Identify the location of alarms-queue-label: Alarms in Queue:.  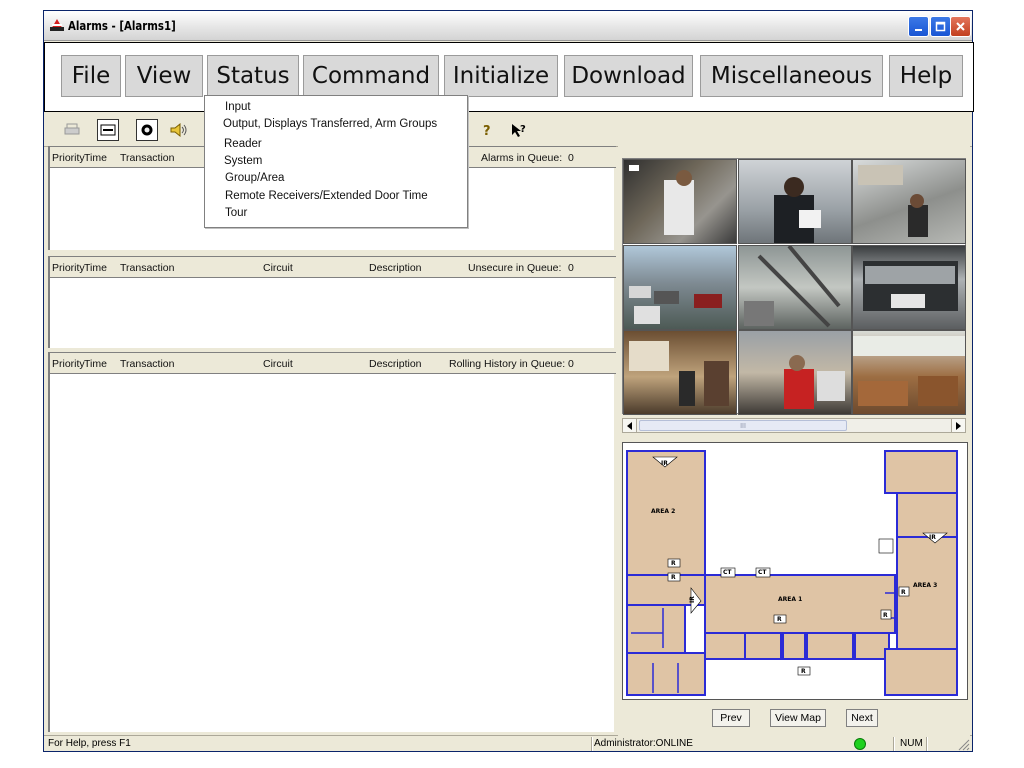
(522, 158).